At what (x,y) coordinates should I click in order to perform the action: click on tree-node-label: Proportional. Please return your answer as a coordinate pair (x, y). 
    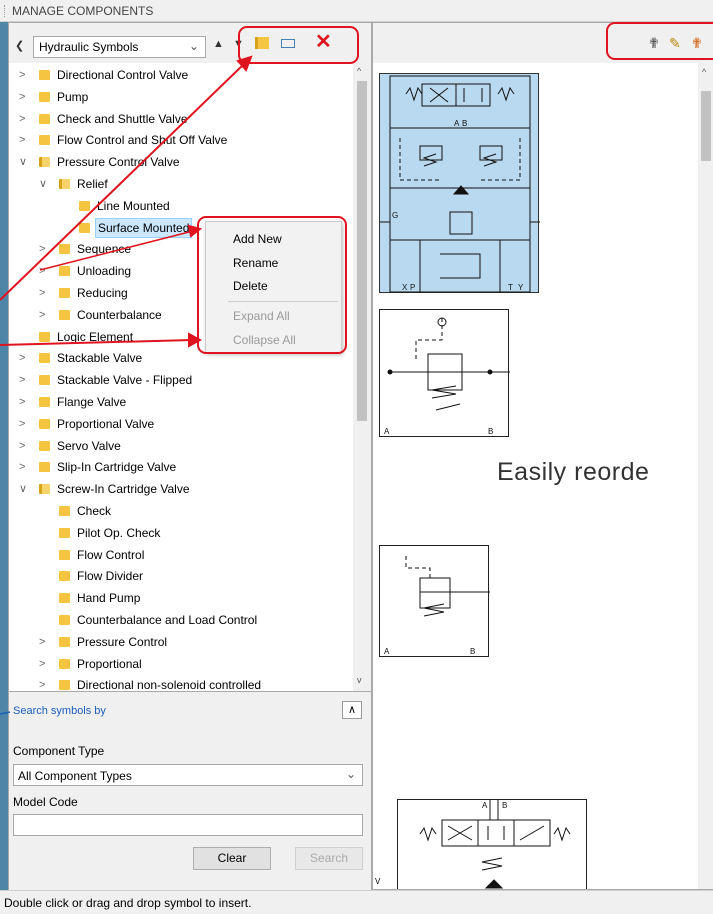
    Looking at the image, I should click on (109, 663).